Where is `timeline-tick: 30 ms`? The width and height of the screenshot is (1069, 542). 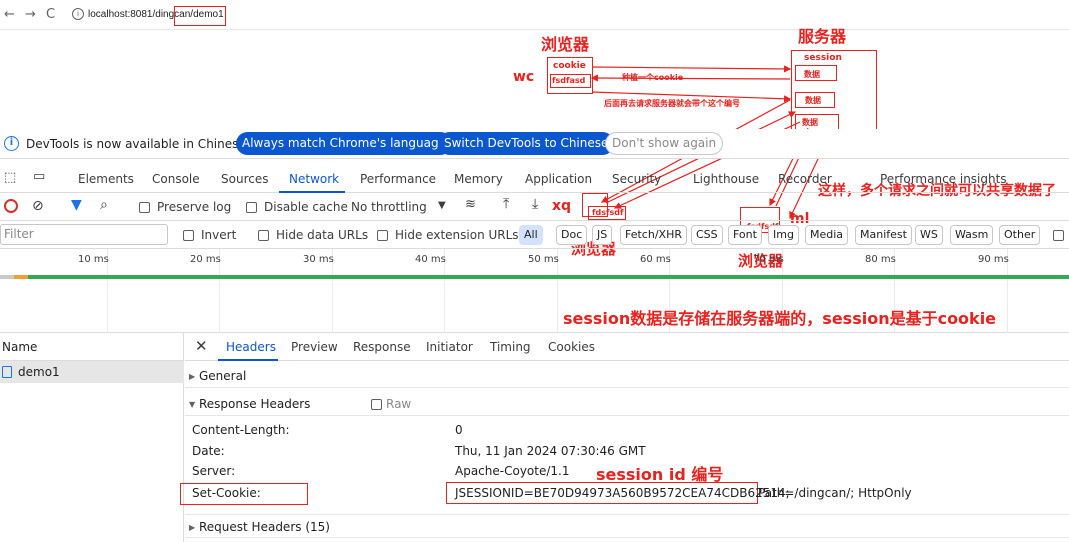 timeline-tick: 30 ms is located at coordinates (318, 259).